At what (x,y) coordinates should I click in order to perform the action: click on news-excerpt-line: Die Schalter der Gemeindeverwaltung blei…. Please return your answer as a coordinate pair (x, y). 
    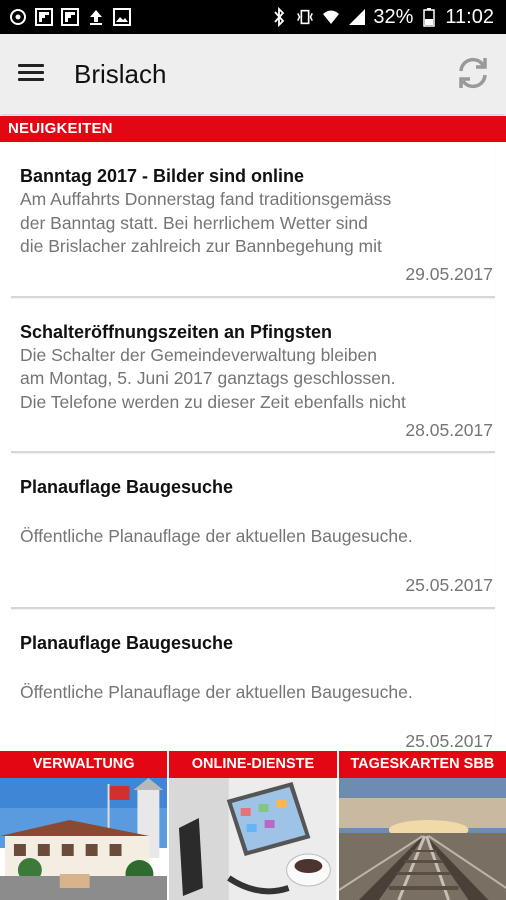
    Looking at the image, I should click on (199, 354).